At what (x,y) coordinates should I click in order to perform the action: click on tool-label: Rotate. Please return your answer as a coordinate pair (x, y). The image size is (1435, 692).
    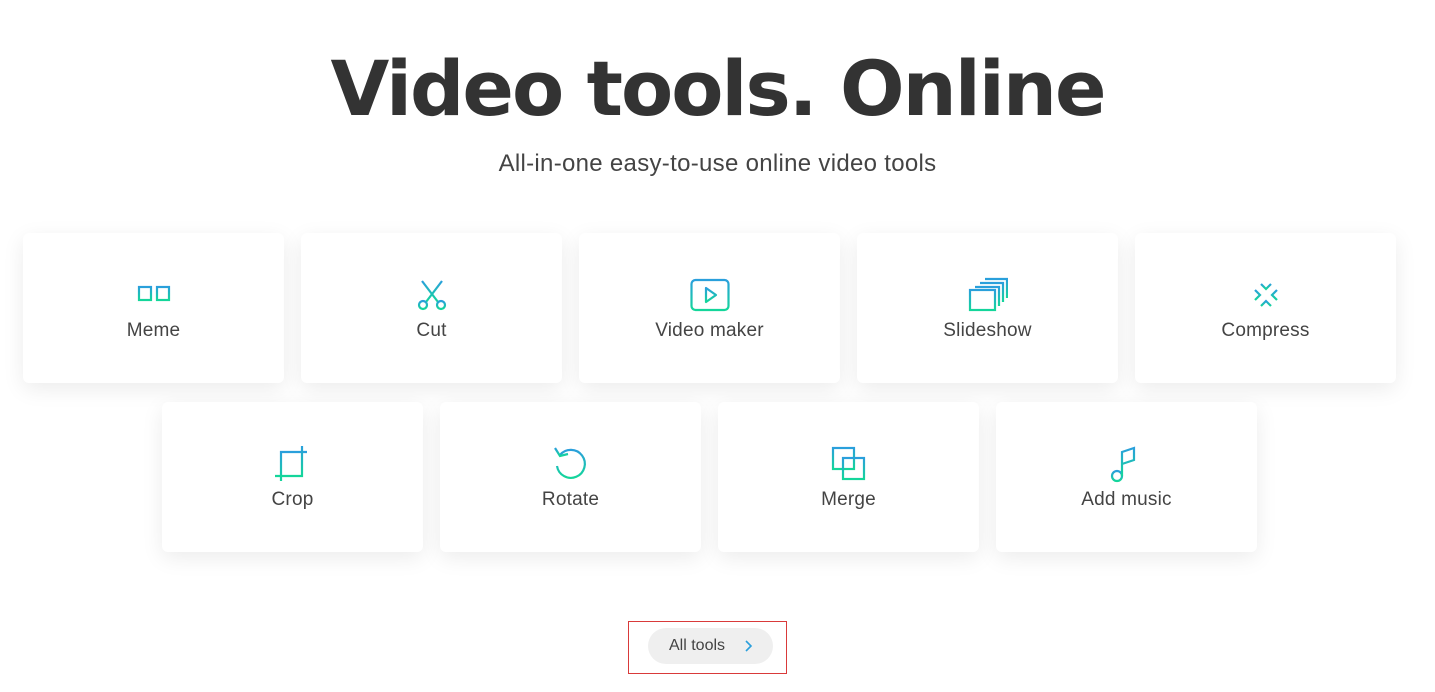
    Looking at the image, I should click on (570, 499).